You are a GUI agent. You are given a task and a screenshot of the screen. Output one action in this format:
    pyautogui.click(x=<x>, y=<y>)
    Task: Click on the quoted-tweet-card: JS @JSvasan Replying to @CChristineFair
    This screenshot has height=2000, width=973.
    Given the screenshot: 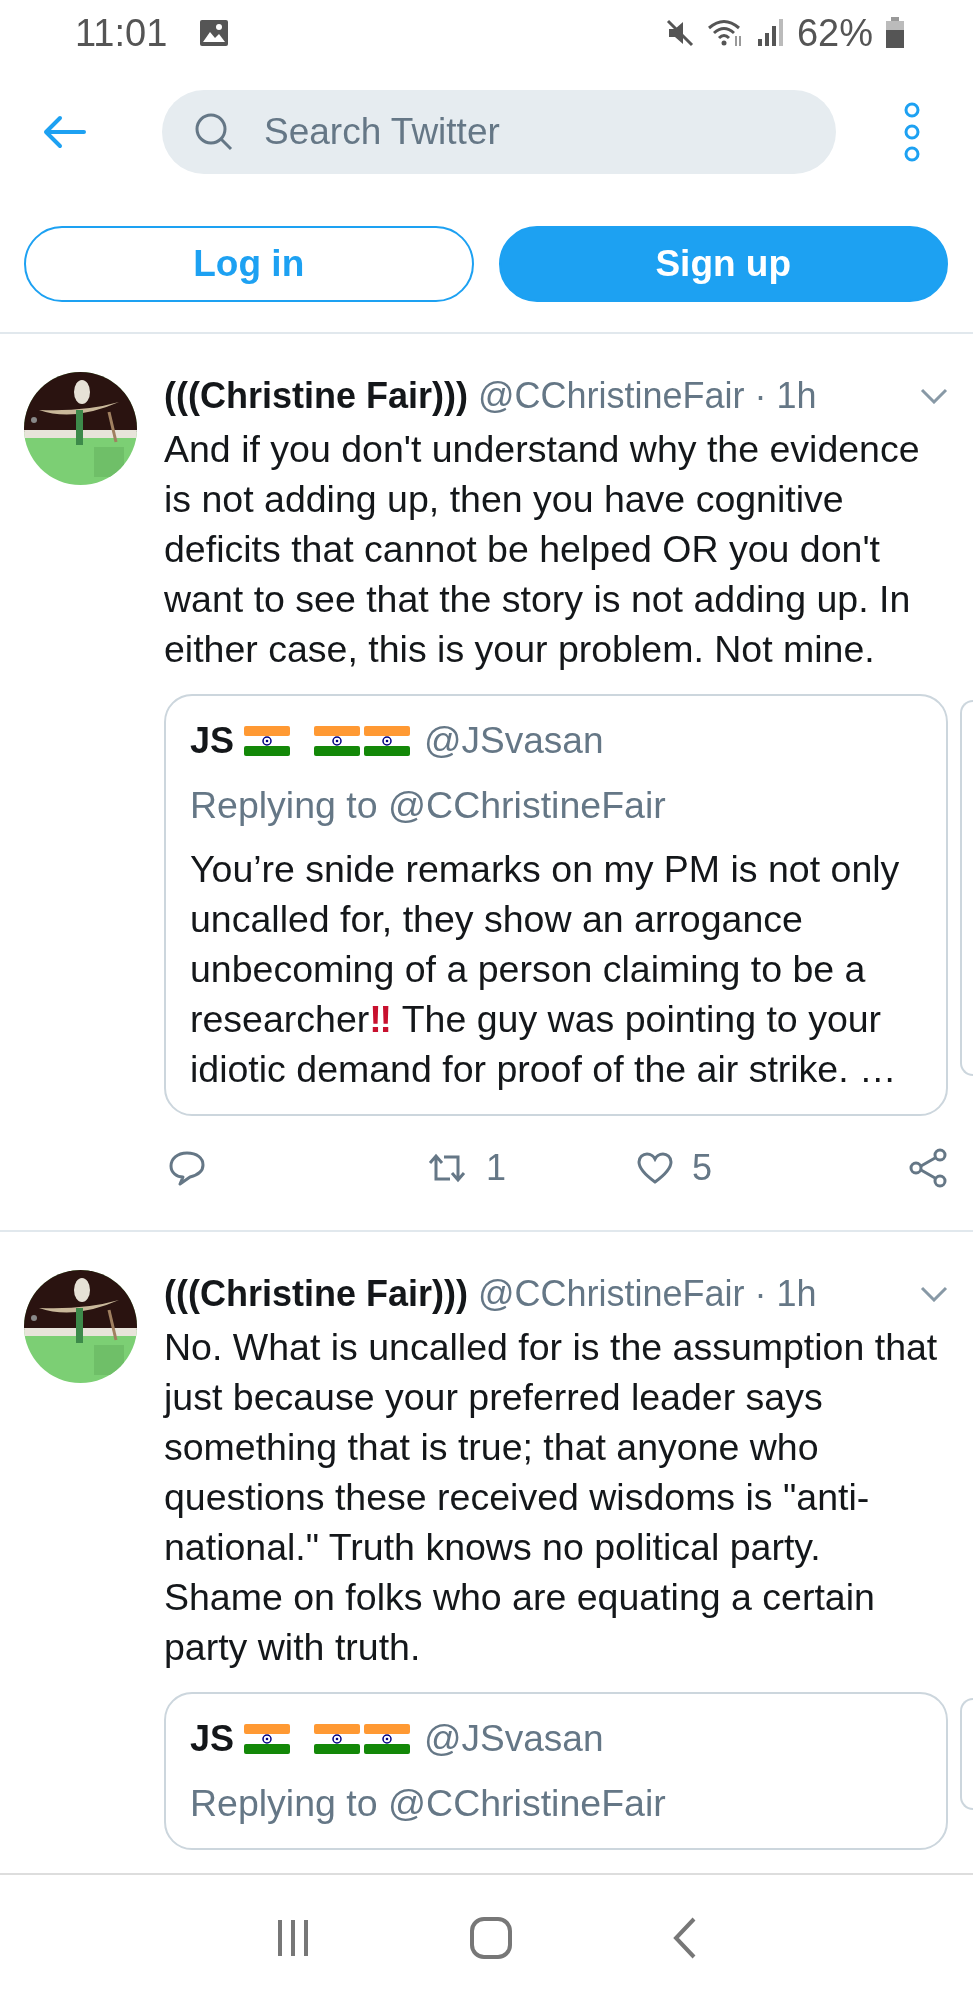 What is the action you would take?
    pyautogui.click(x=556, y=1771)
    